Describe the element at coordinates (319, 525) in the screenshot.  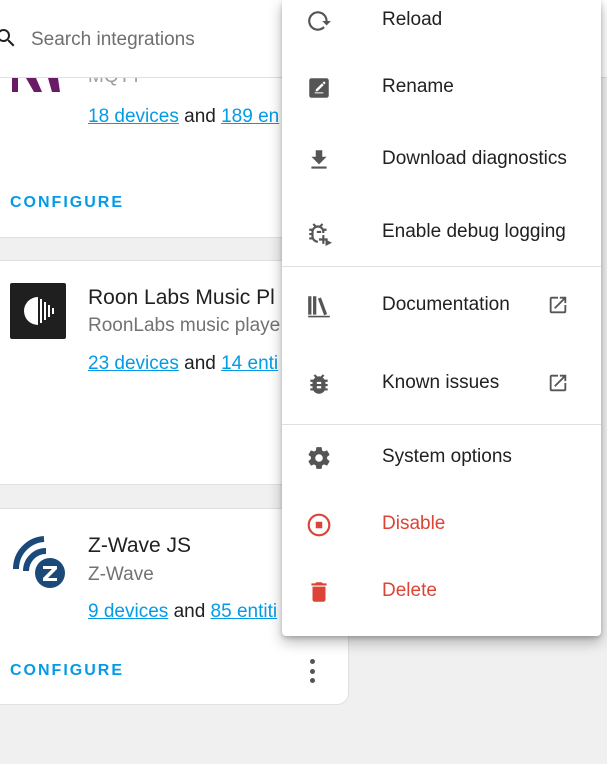
I see `stop-circle-icon` at that location.